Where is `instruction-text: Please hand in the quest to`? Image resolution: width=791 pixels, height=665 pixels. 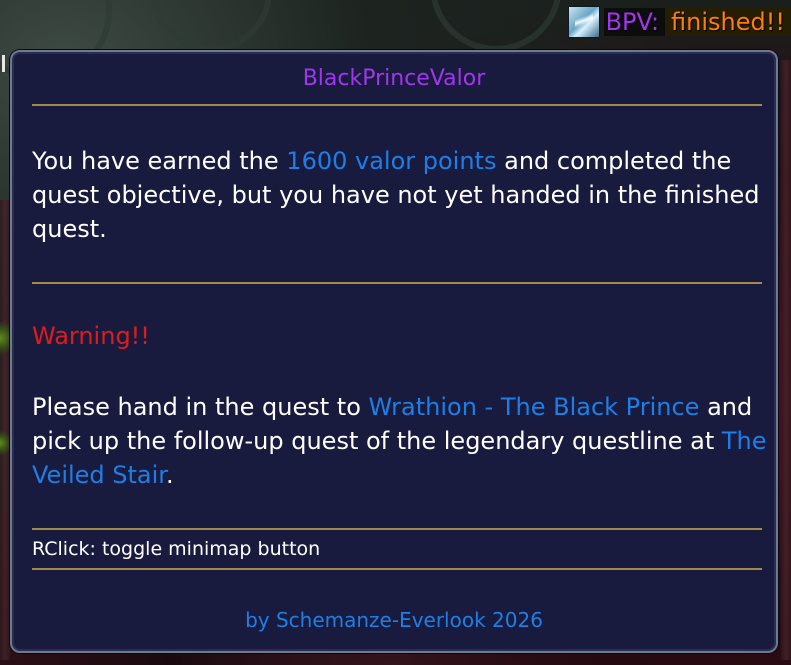 instruction-text: Please hand in the quest to is located at coordinates (200, 407).